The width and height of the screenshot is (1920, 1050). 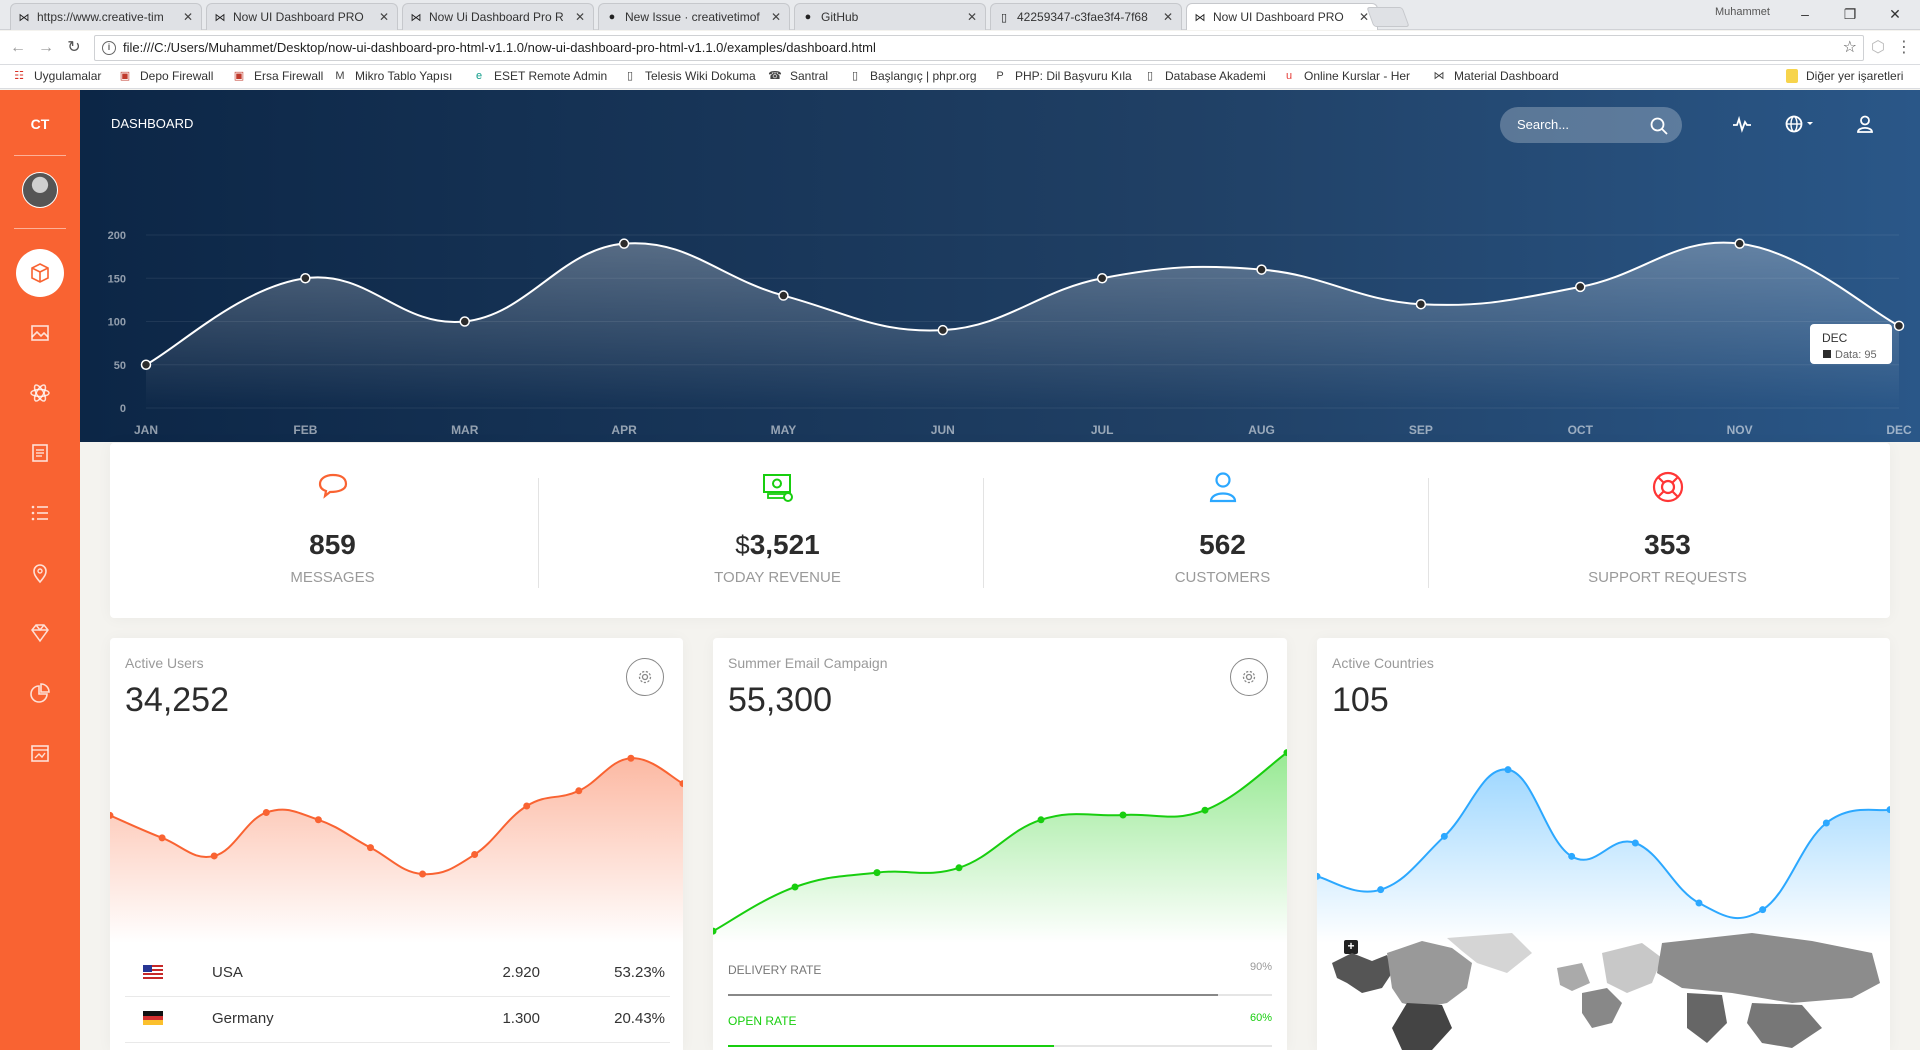 I want to click on globe-icon, so click(x=1800, y=124).